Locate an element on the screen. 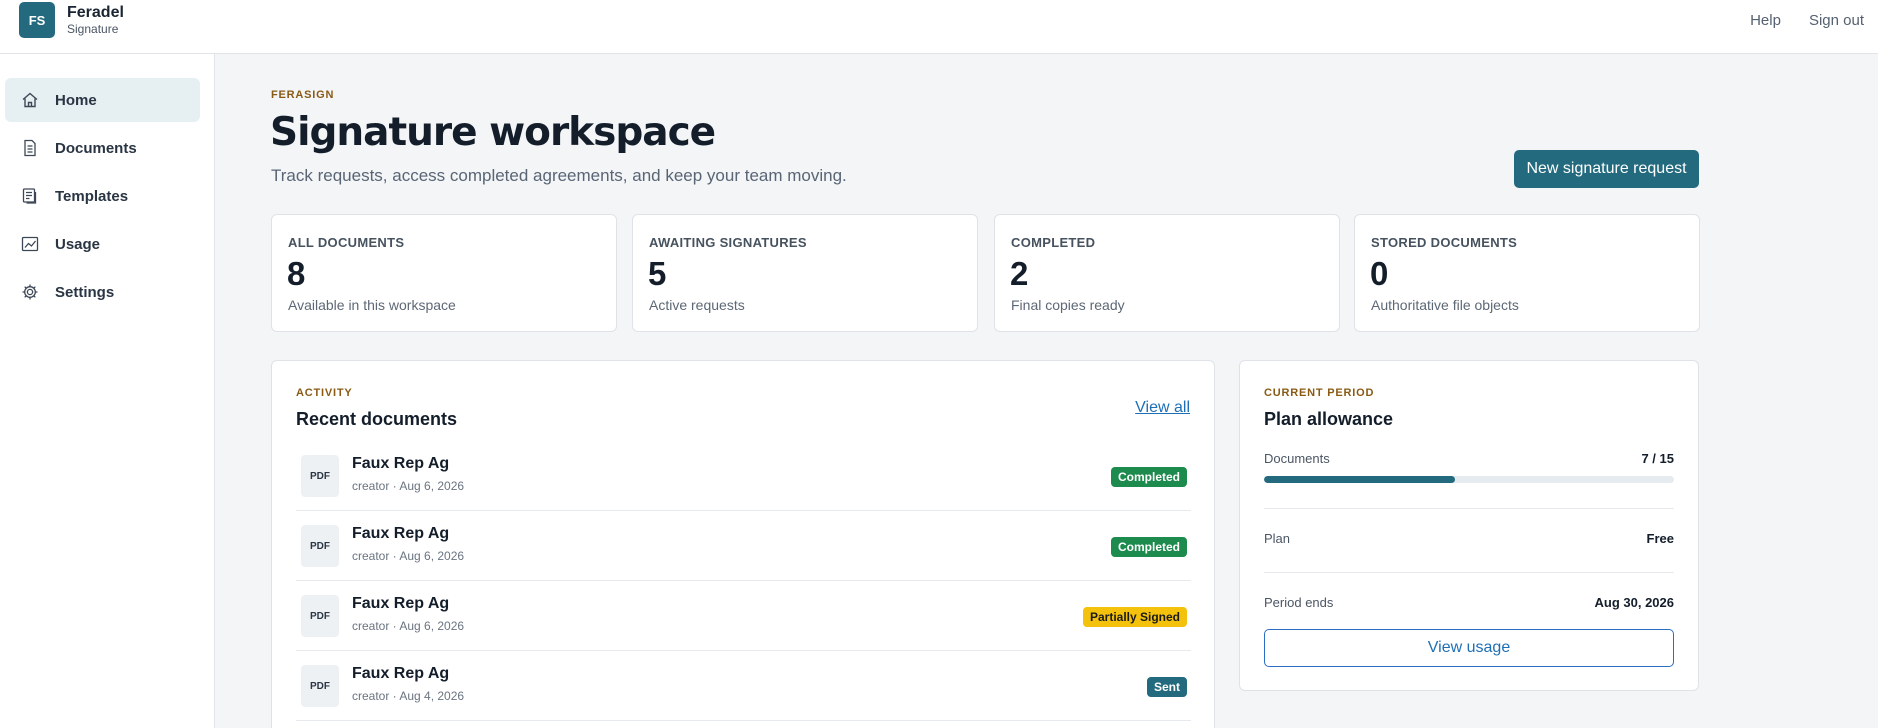 Image resolution: width=1878 pixels, height=728 pixels. period-row: Period ends Aug 30, 2026 is located at coordinates (1469, 602).